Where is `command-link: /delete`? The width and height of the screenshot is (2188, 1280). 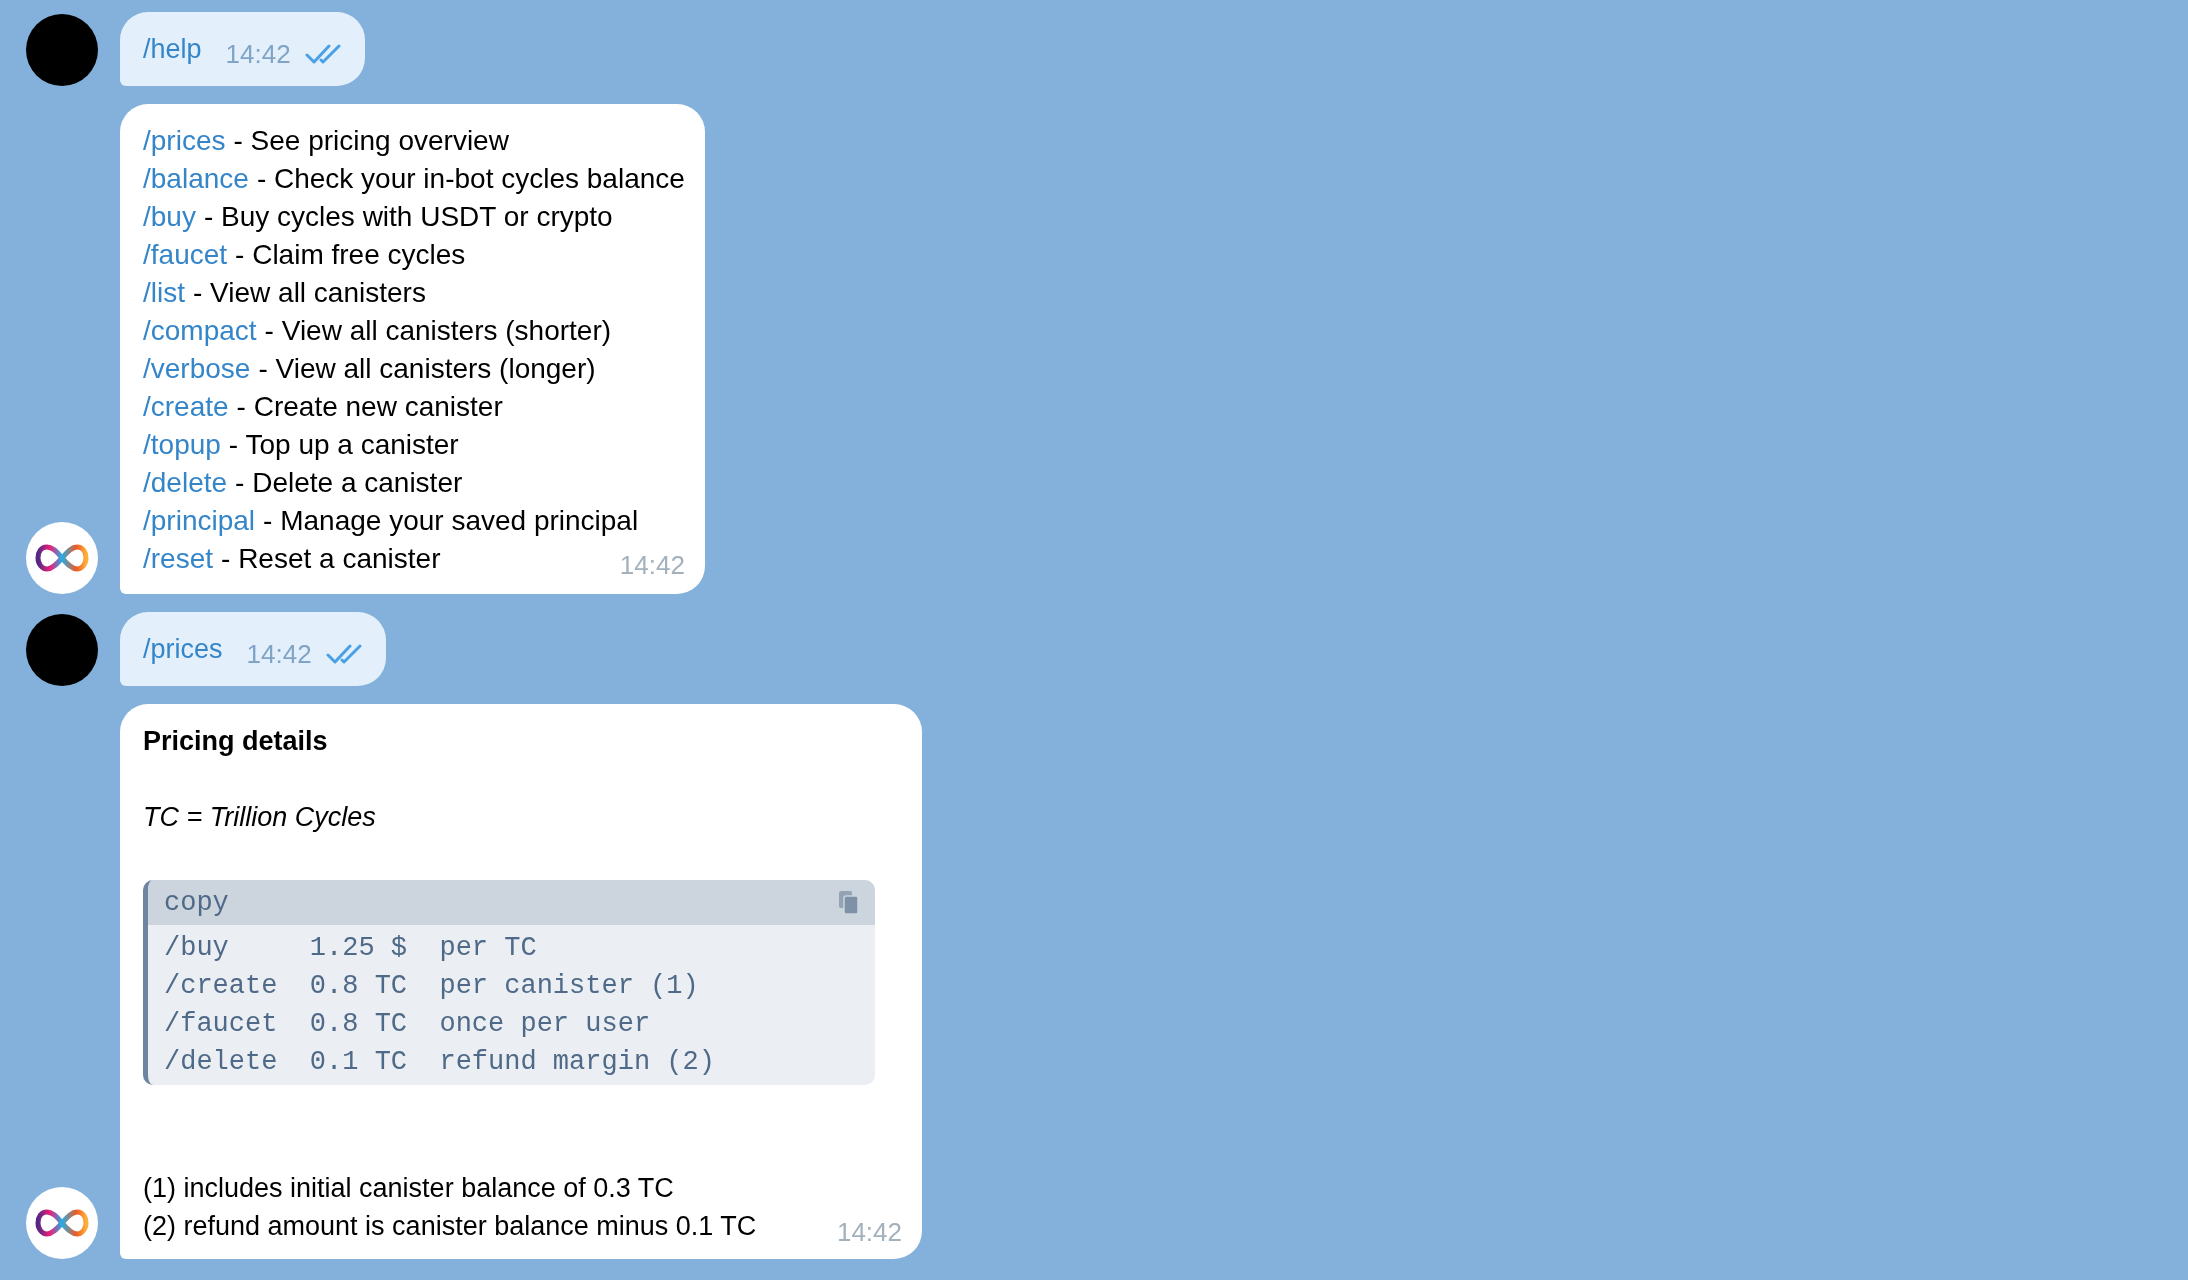
command-link: /delete is located at coordinates (185, 482).